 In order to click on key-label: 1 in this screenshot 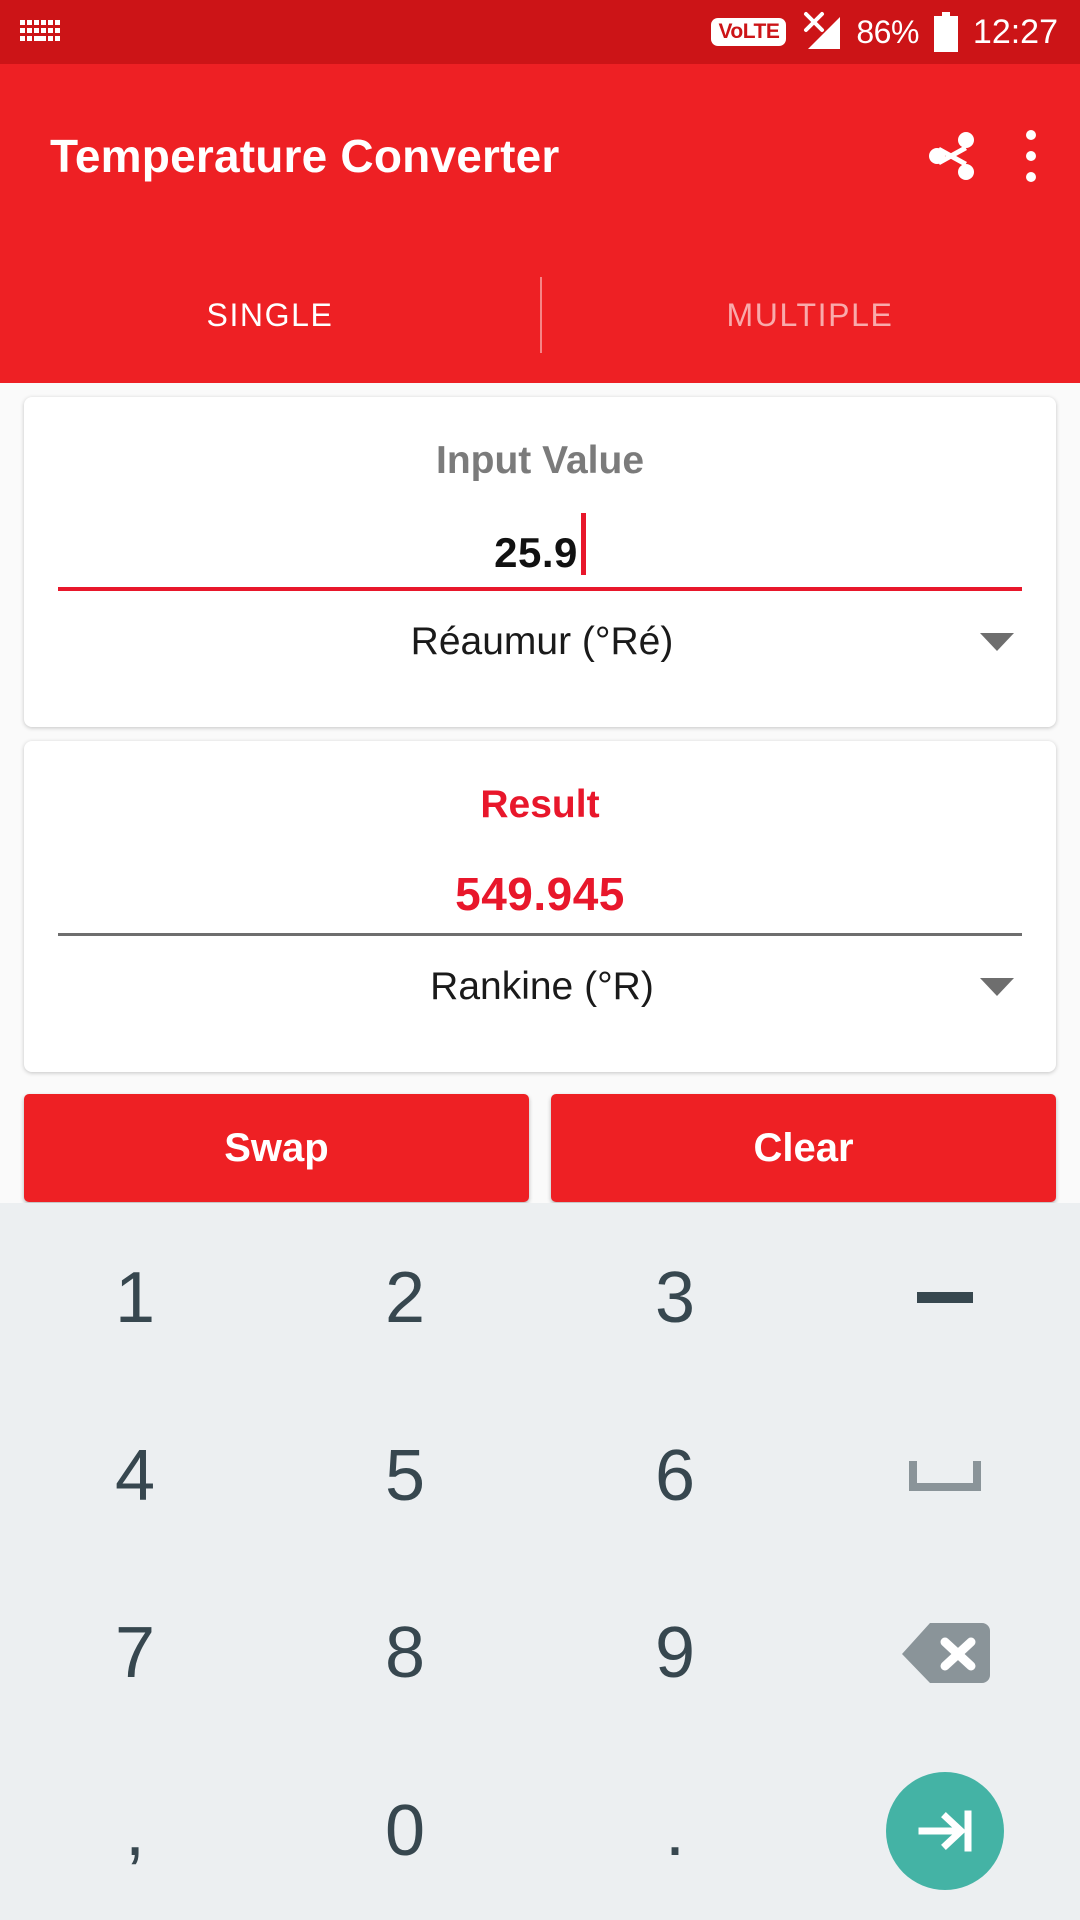, I will do `click(135, 1297)`.